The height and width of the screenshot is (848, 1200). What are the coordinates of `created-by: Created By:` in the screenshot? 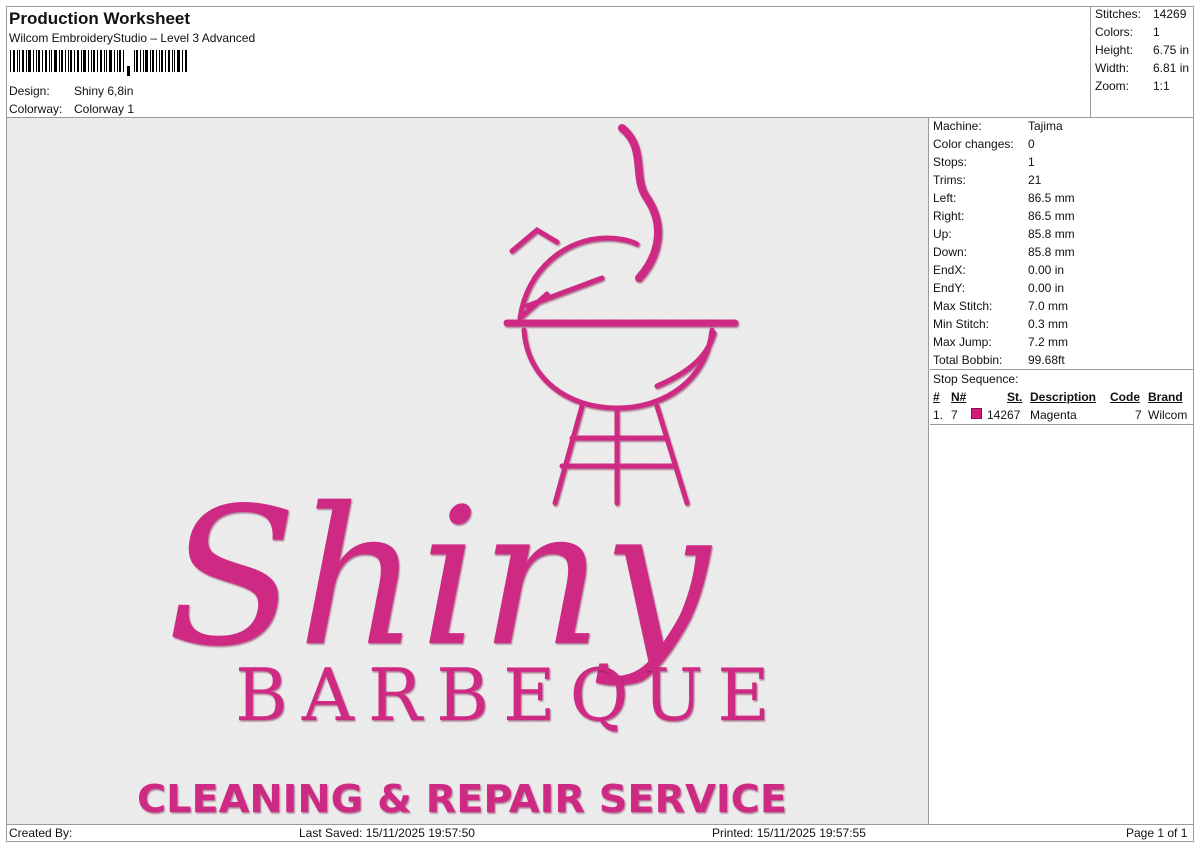 It's located at (41, 833).